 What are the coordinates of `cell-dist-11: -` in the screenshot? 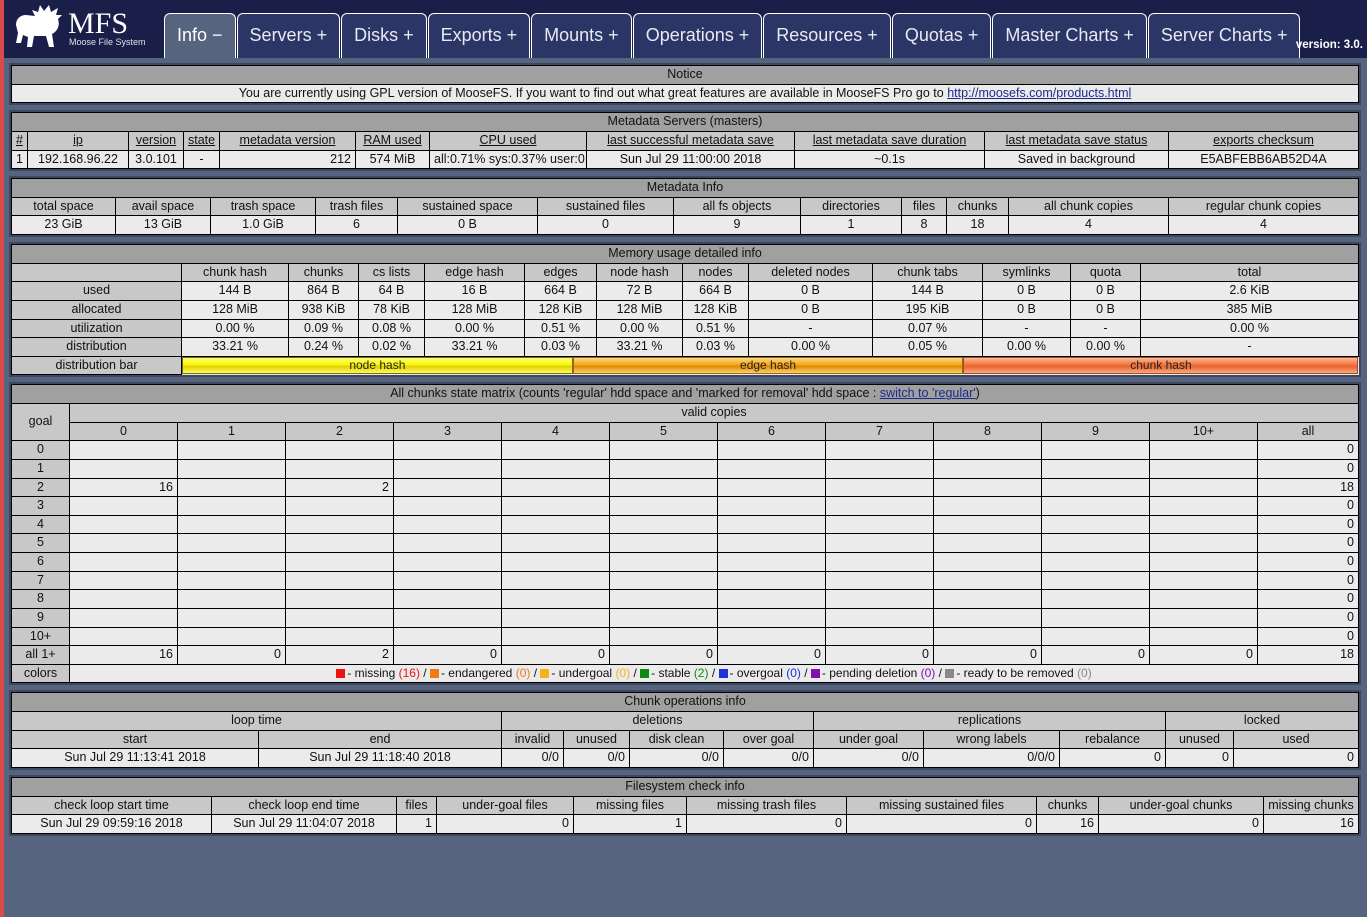 It's located at (1249, 347).